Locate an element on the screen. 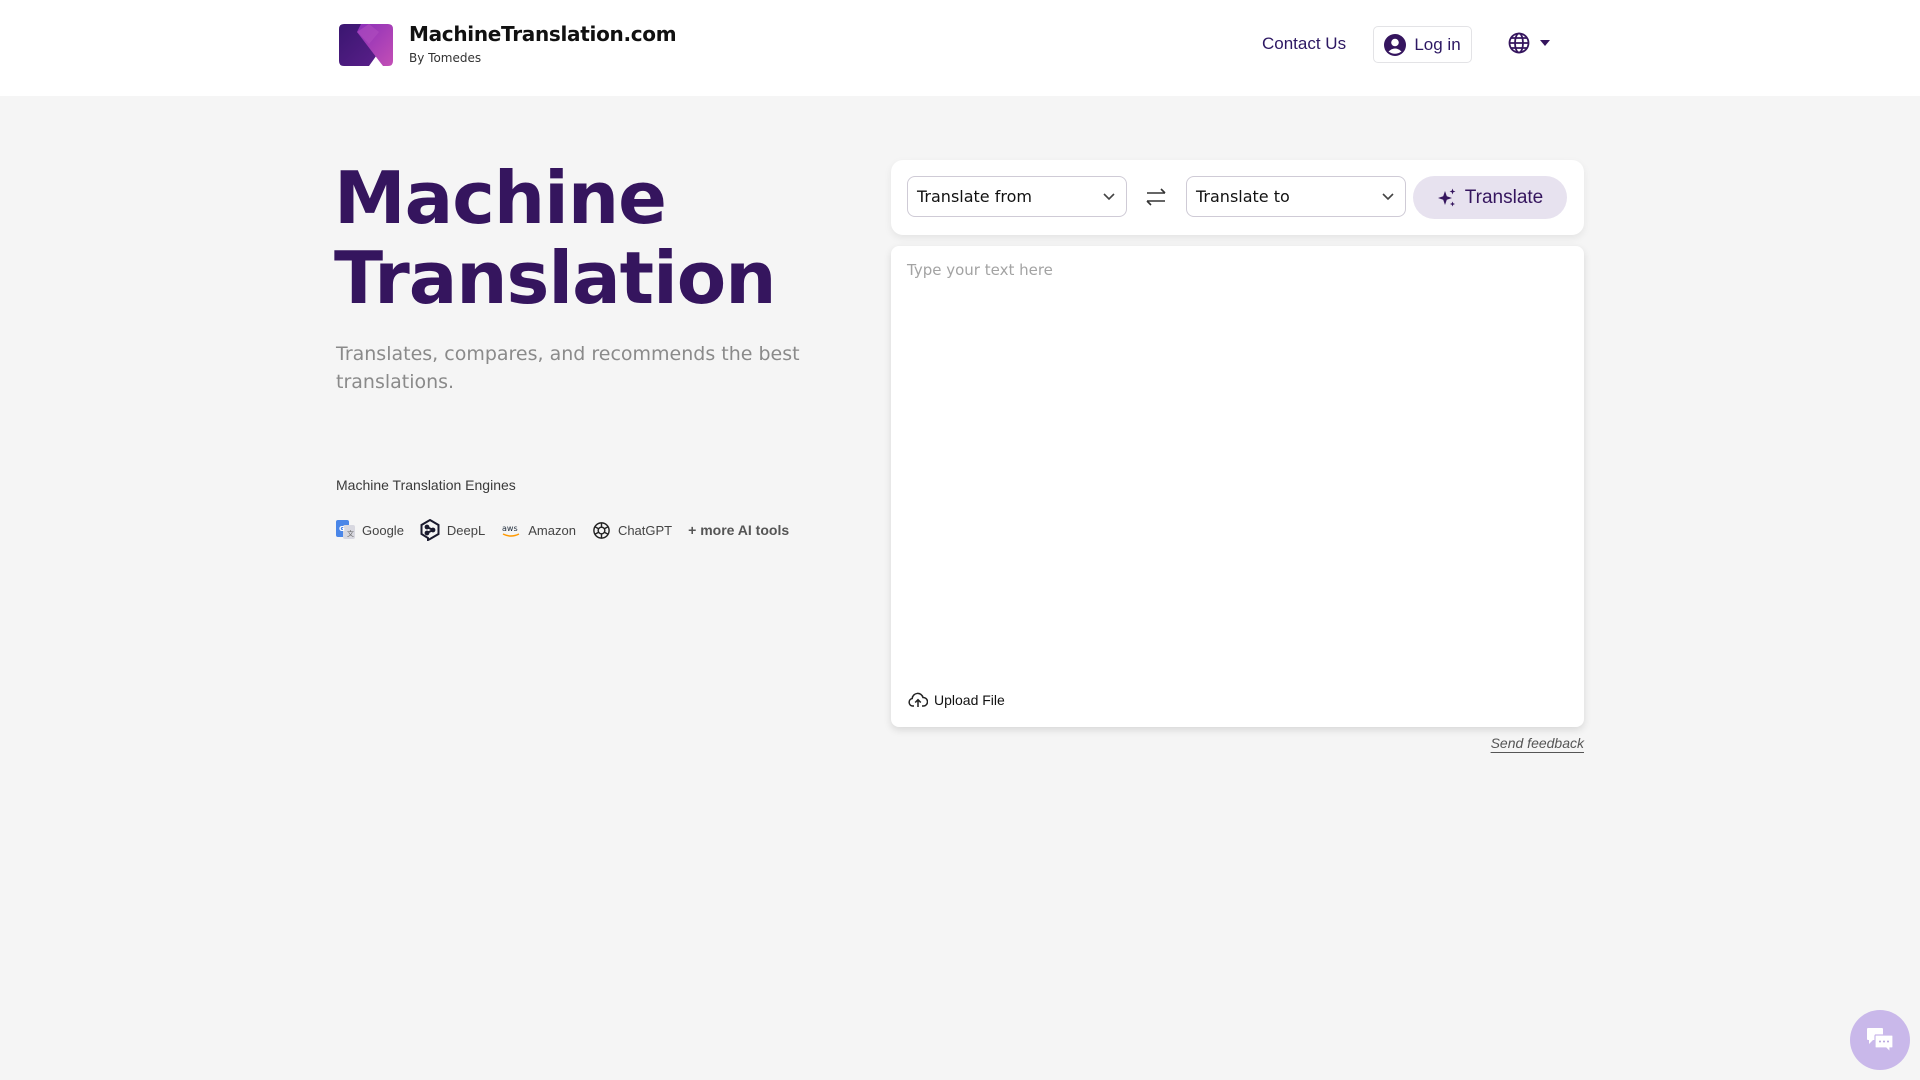  page-title-line2: Translation is located at coordinates (555, 278).